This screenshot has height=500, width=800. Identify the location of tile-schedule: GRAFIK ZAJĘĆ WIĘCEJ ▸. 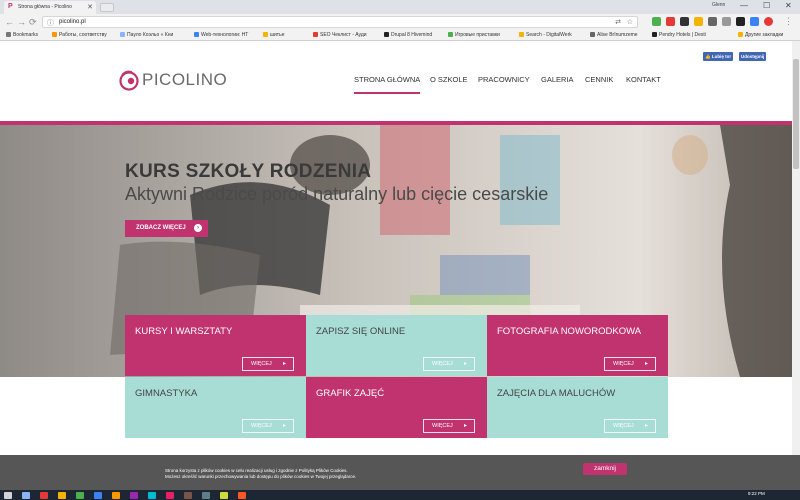
(396, 407).